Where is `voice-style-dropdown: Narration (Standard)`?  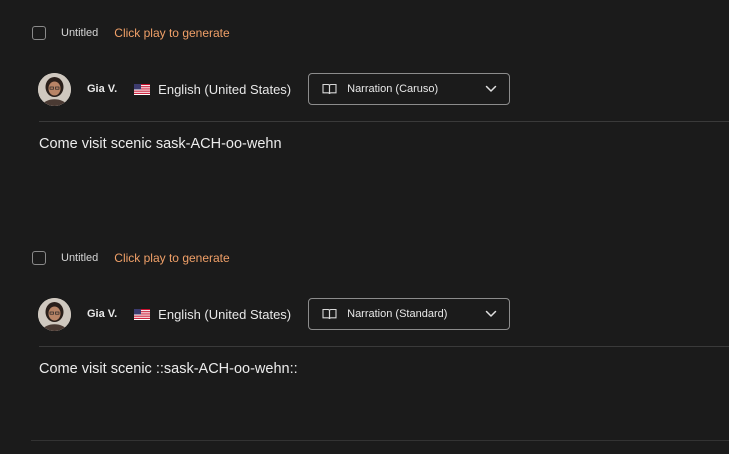
voice-style-dropdown: Narration (Standard) is located at coordinates (409, 314).